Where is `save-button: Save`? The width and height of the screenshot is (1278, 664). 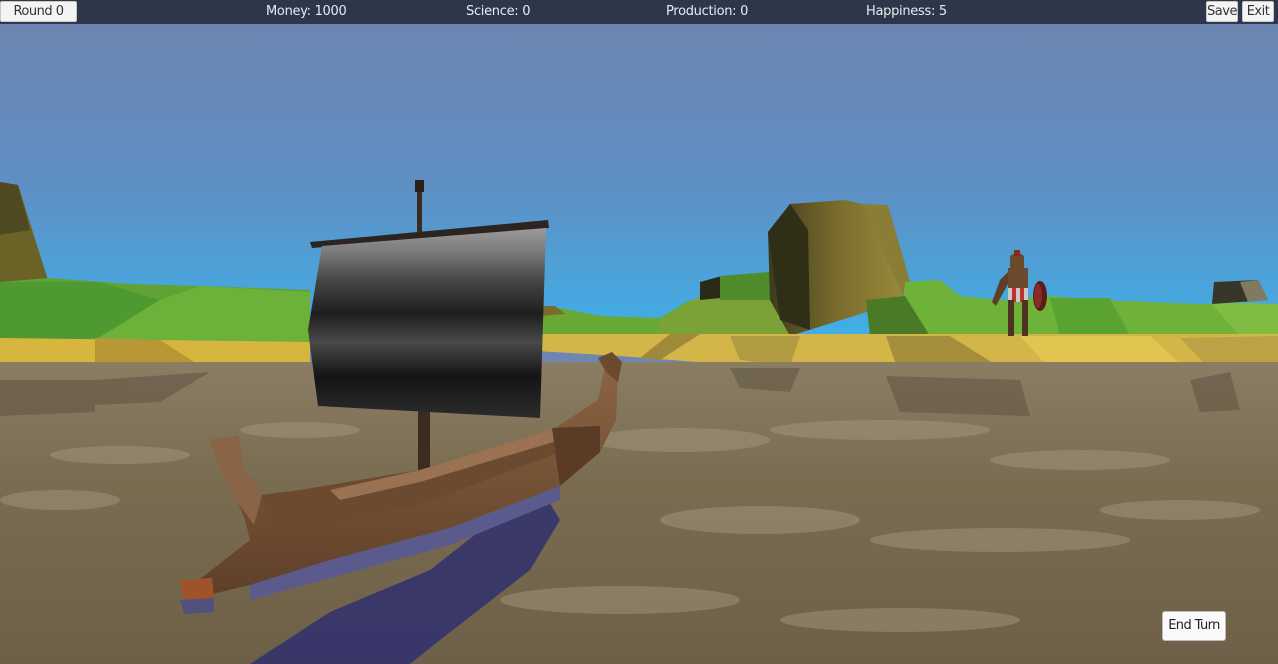
save-button: Save is located at coordinates (1222, 11).